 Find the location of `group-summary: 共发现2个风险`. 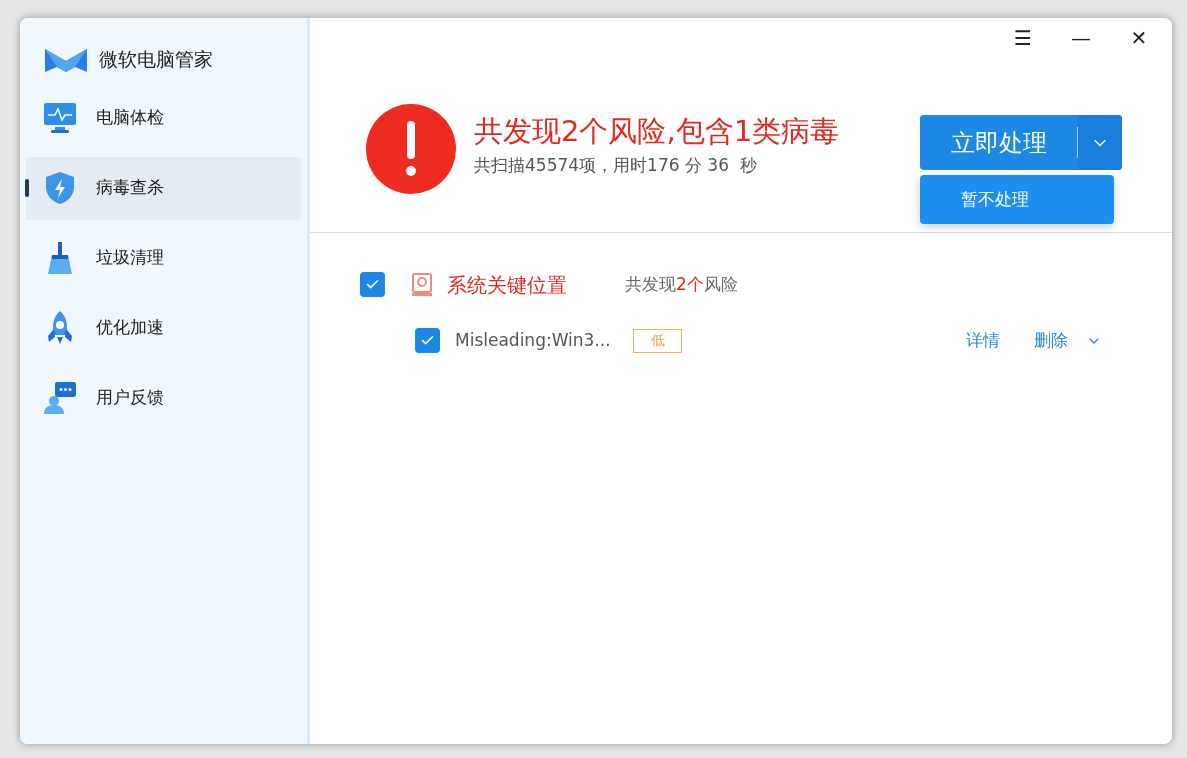

group-summary: 共发现2个风险 is located at coordinates (681, 284).